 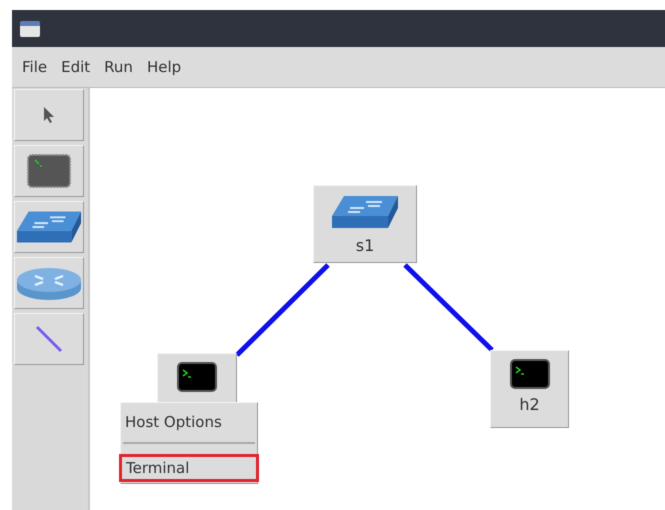 What do you see at coordinates (118, 67) in the screenshot?
I see `menu-item: Run` at bounding box center [118, 67].